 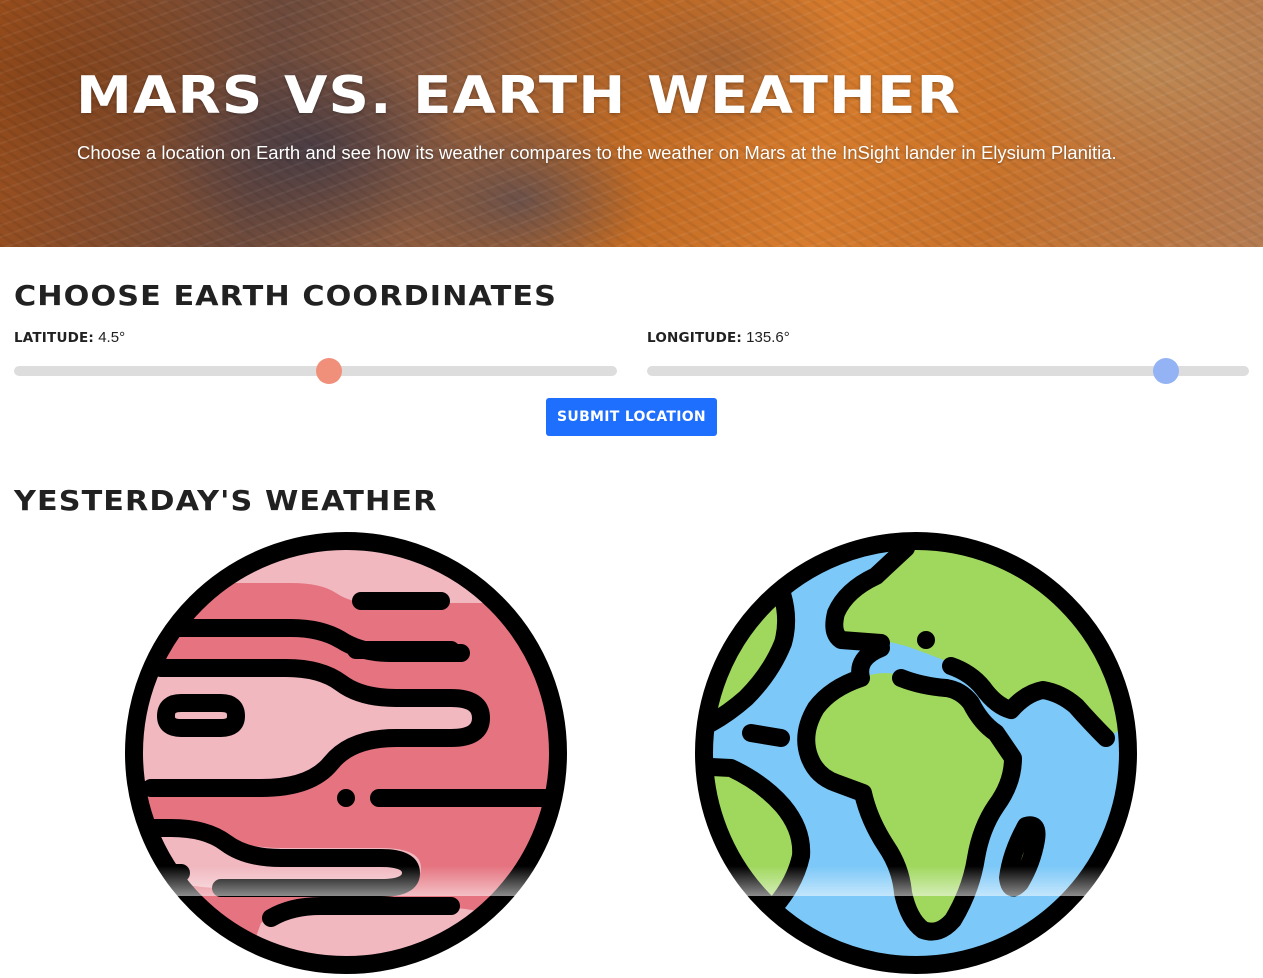 I want to click on latitude-readout: Latitude: 4.5°, so click(x=69, y=337).